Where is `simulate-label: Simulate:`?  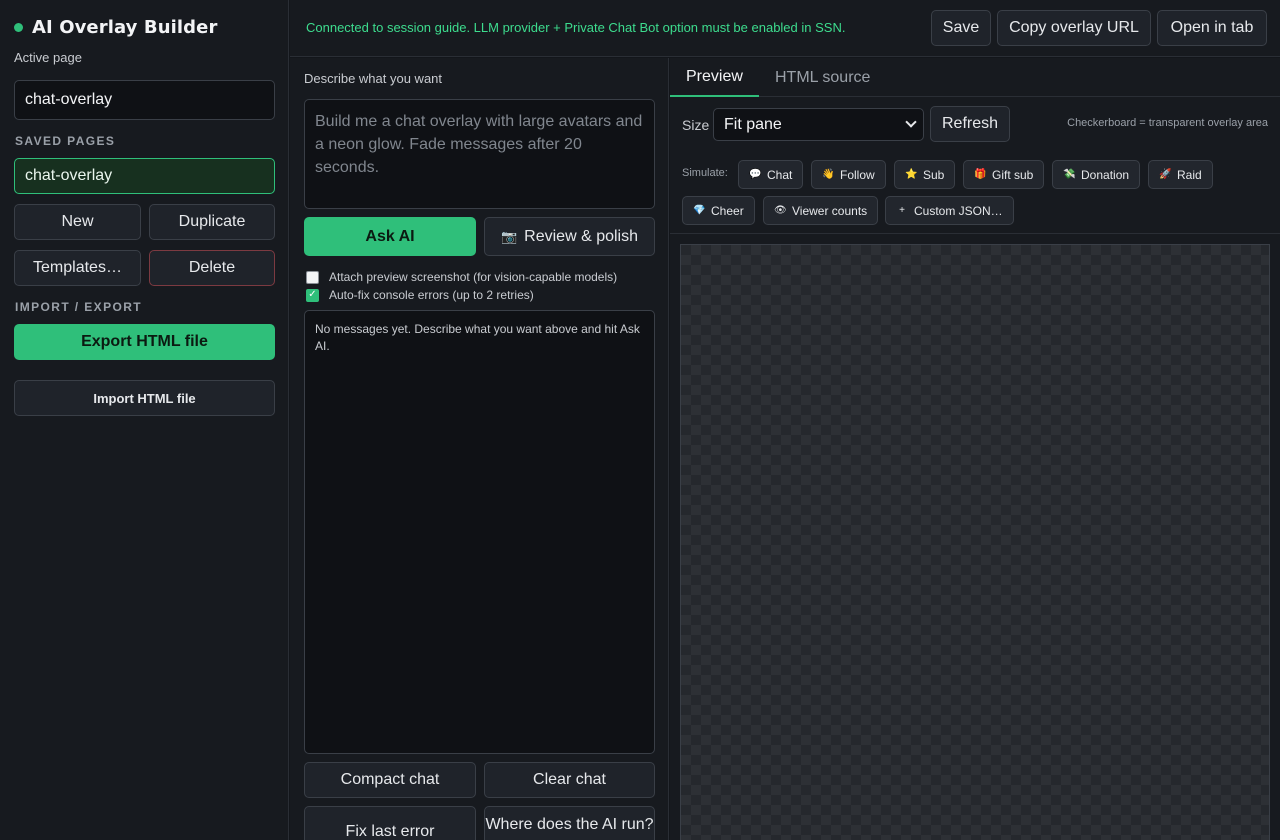
simulate-label: Simulate: is located at coordinates (705, 173).